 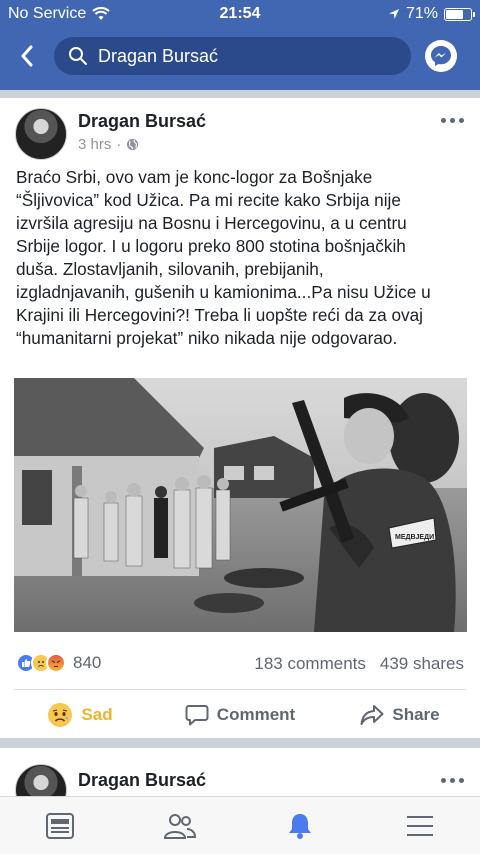 What do you see at coordinates (133, 144) in the screenshot?
I see `globe-icon` at bounding box center [133, 144].